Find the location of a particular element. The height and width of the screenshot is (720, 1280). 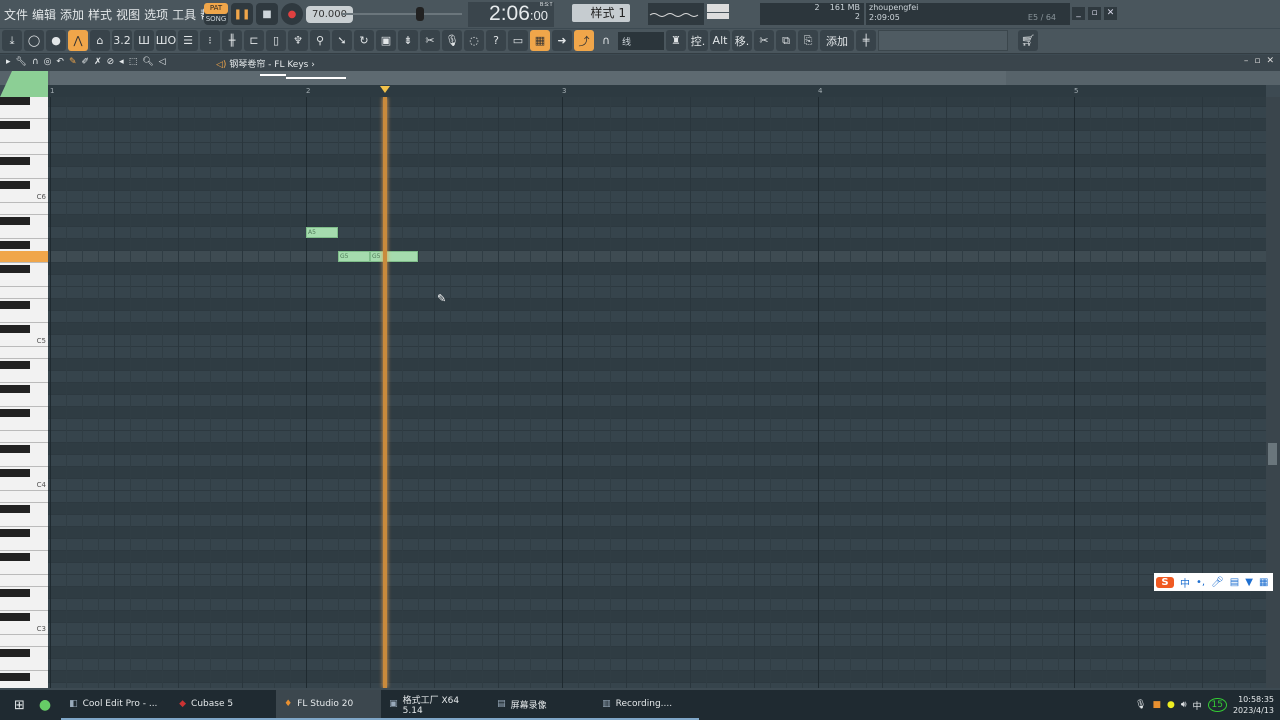

delete-tool-icon: ✗ is located at coordinates (98, 62).